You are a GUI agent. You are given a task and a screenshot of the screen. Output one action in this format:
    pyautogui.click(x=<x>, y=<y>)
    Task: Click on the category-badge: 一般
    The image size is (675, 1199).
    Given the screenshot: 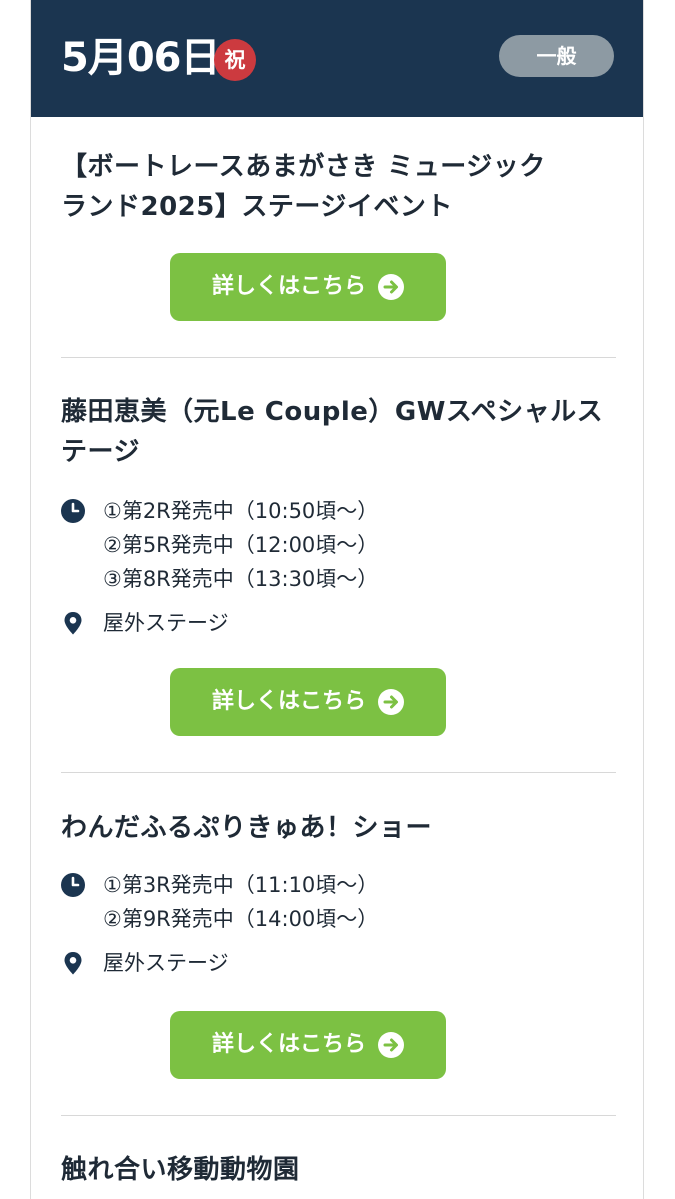 What is the action you would take?
    pyautogui.click(x=556, y=56)
    